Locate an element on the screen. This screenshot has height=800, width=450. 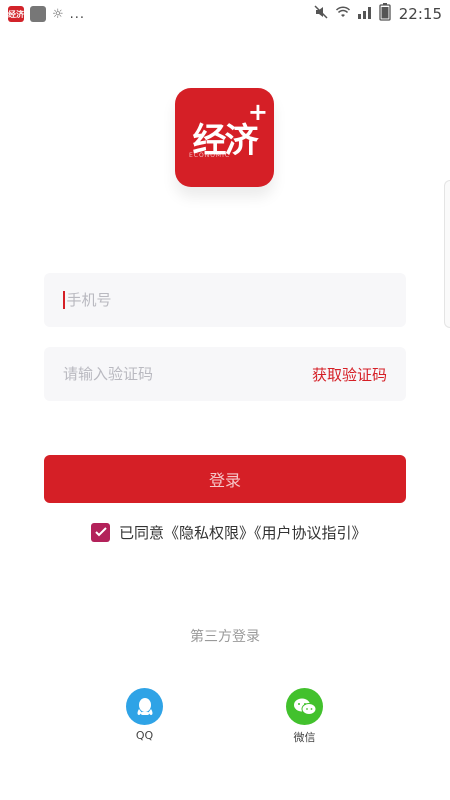
third-party-title: 第三方登录 is located at coordinates (225, 637).